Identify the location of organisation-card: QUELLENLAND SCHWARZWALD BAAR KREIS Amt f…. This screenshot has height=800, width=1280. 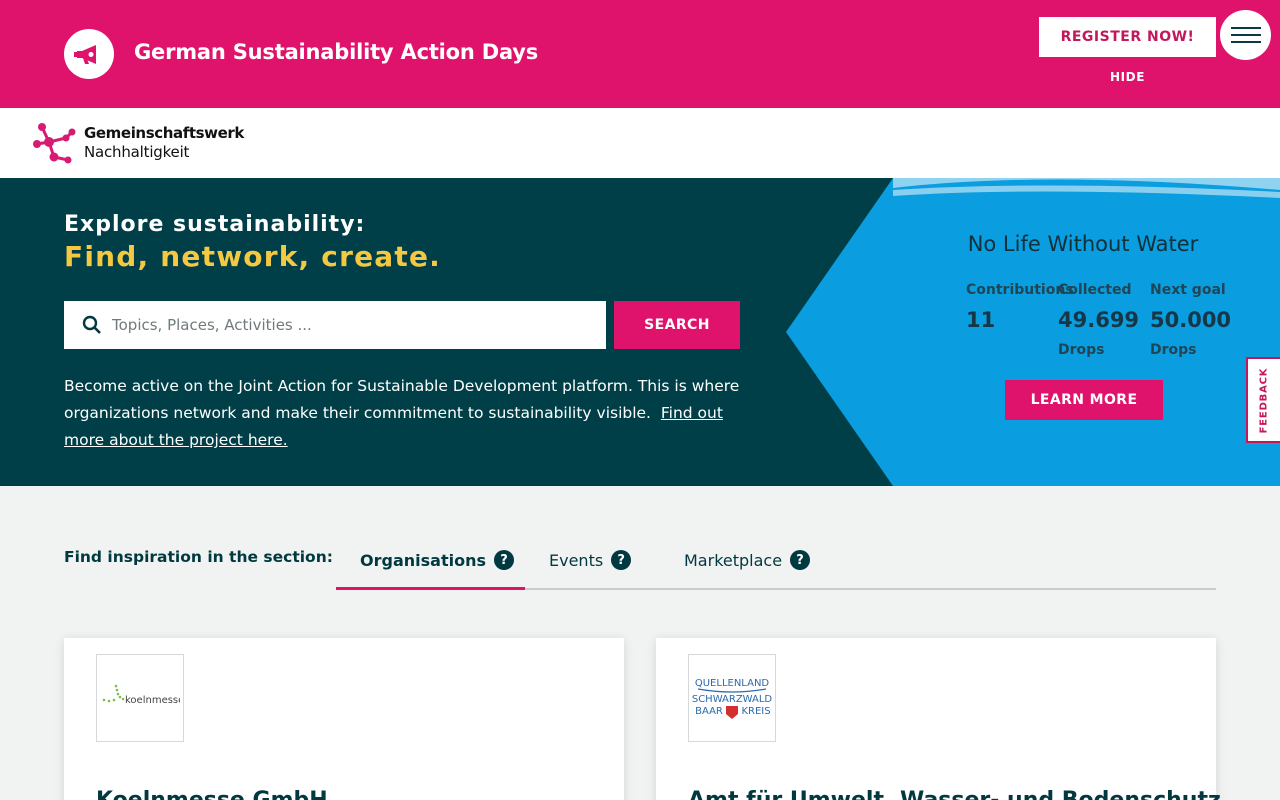
(938, 719).